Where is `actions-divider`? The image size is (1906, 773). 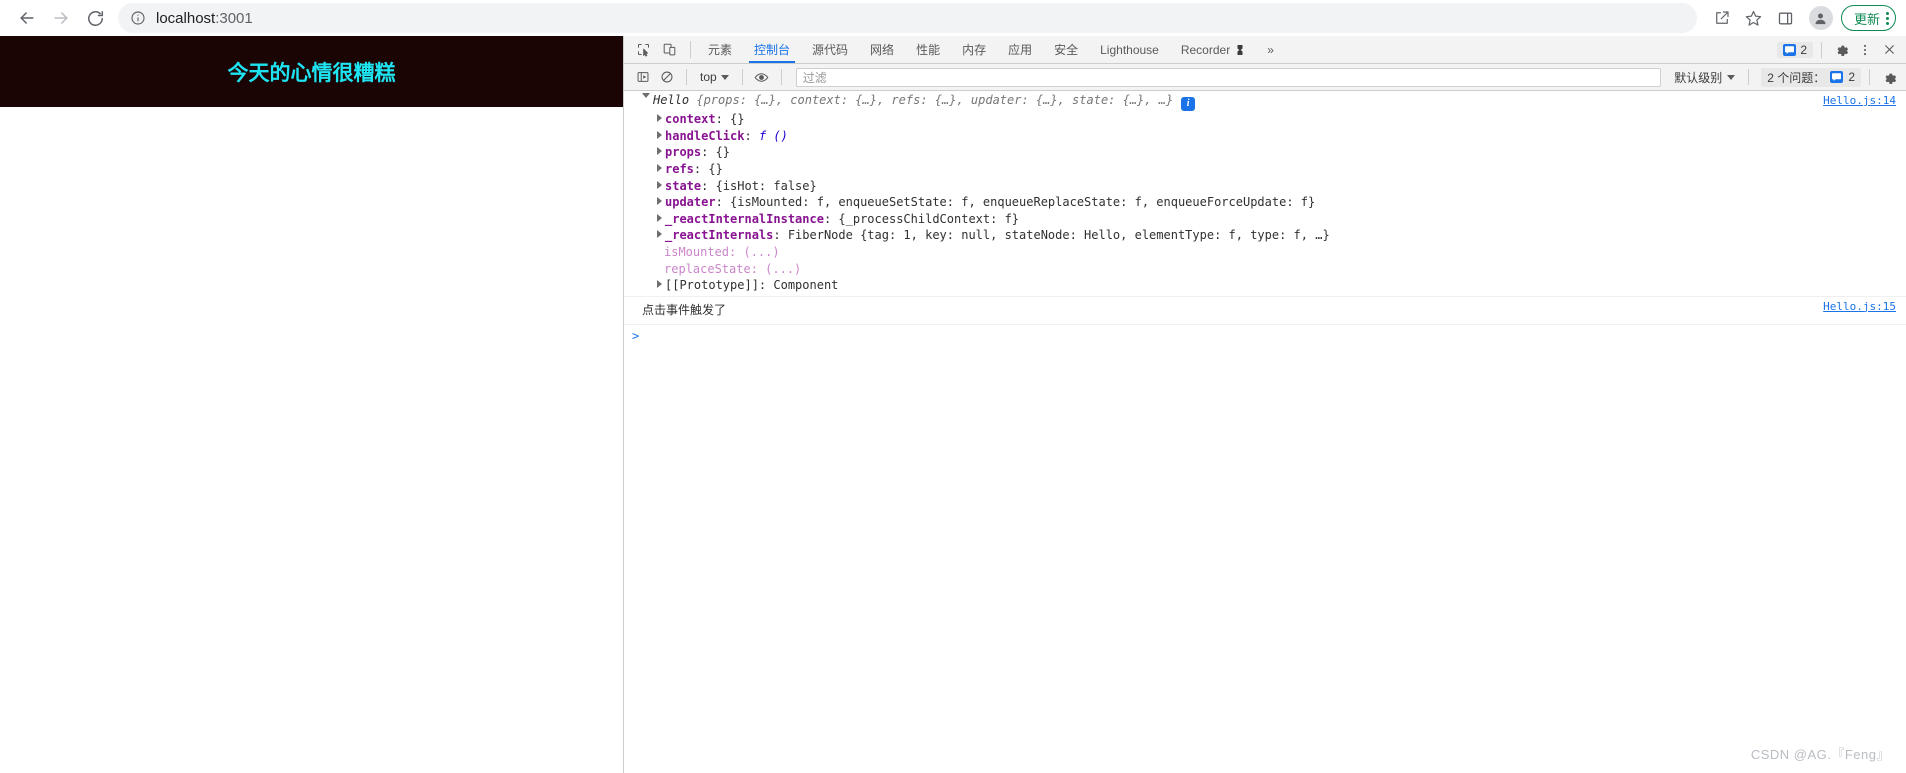
actions-divider is located at coordinates (1821, 49).